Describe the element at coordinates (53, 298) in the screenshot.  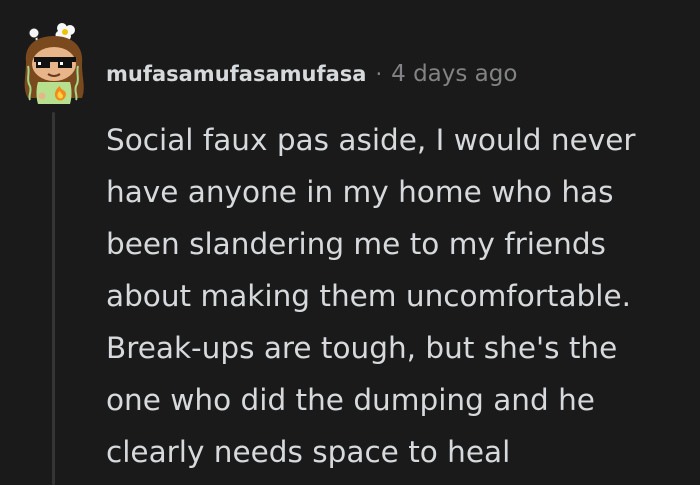
I see `thread-collapse-line` at that location.